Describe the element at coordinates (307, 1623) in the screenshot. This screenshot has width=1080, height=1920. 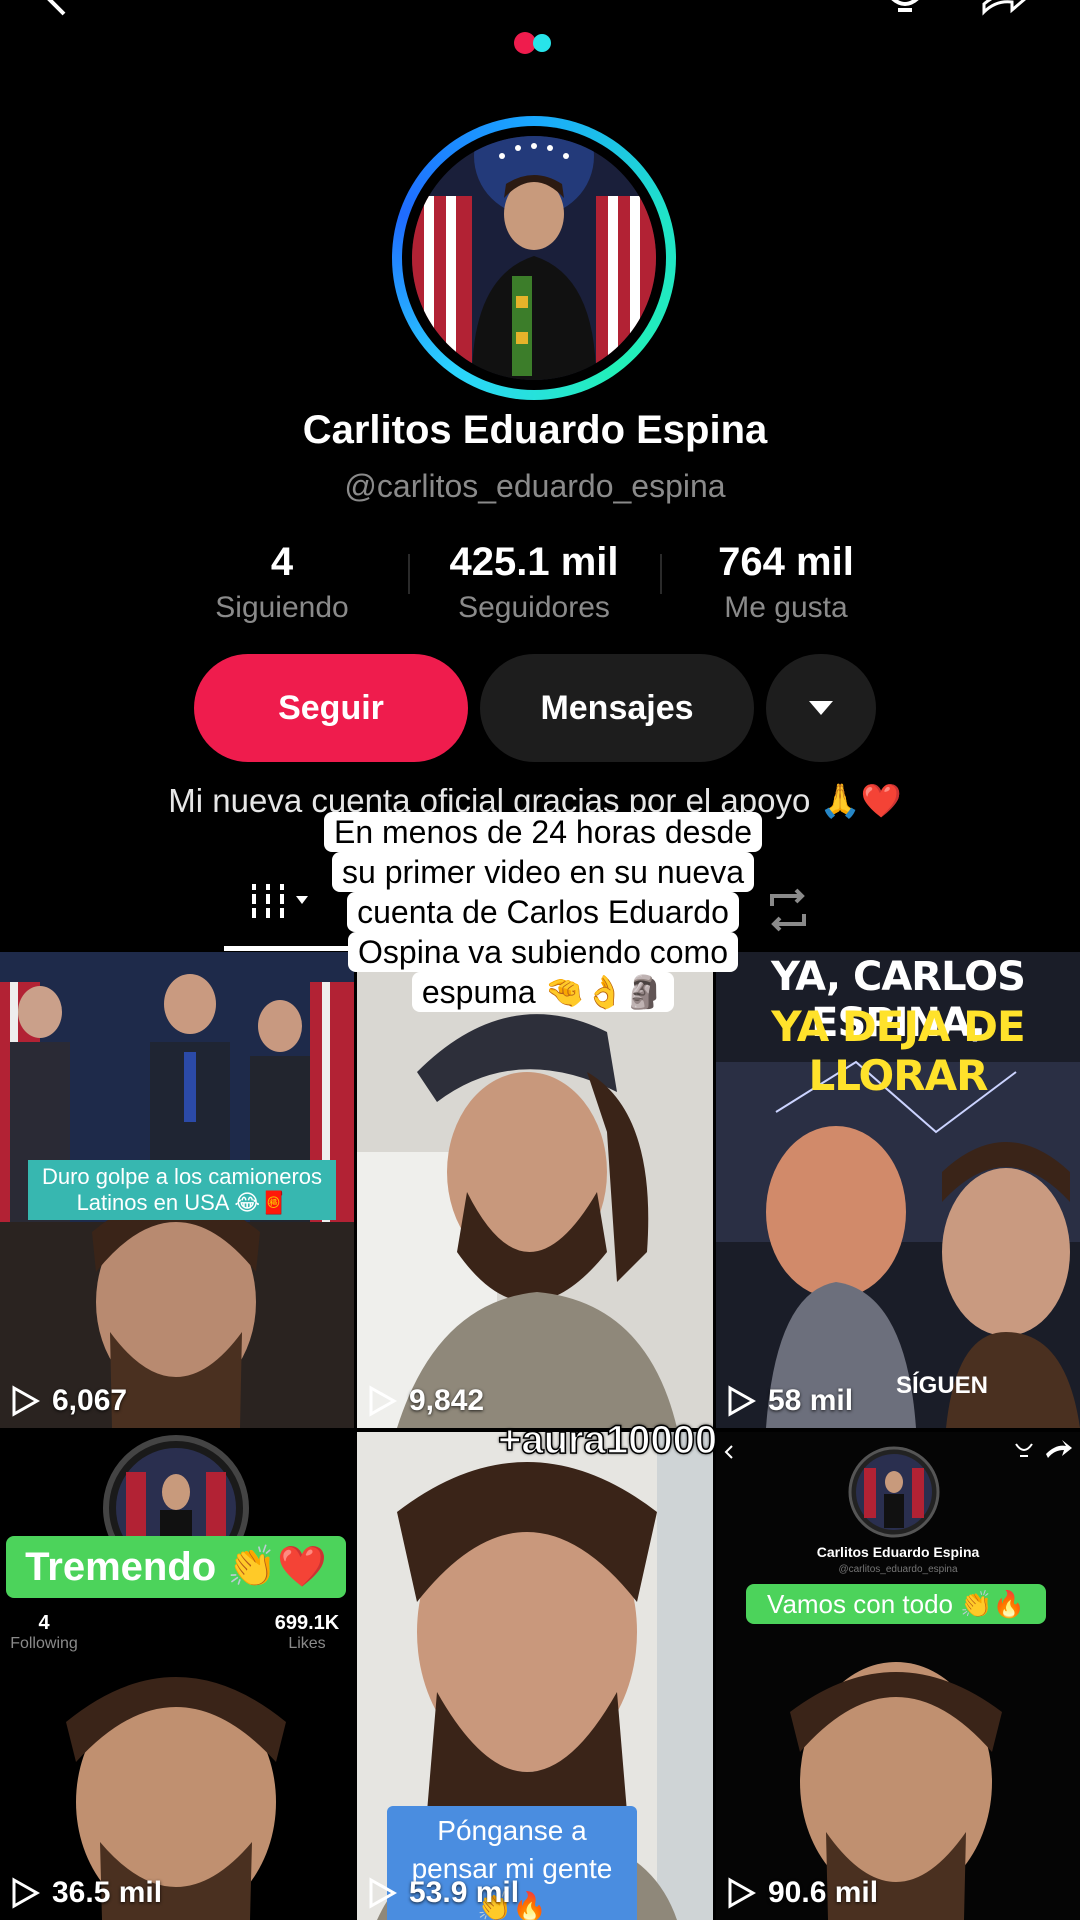
I see `embedded-likes-value: 699.1K` at that location.